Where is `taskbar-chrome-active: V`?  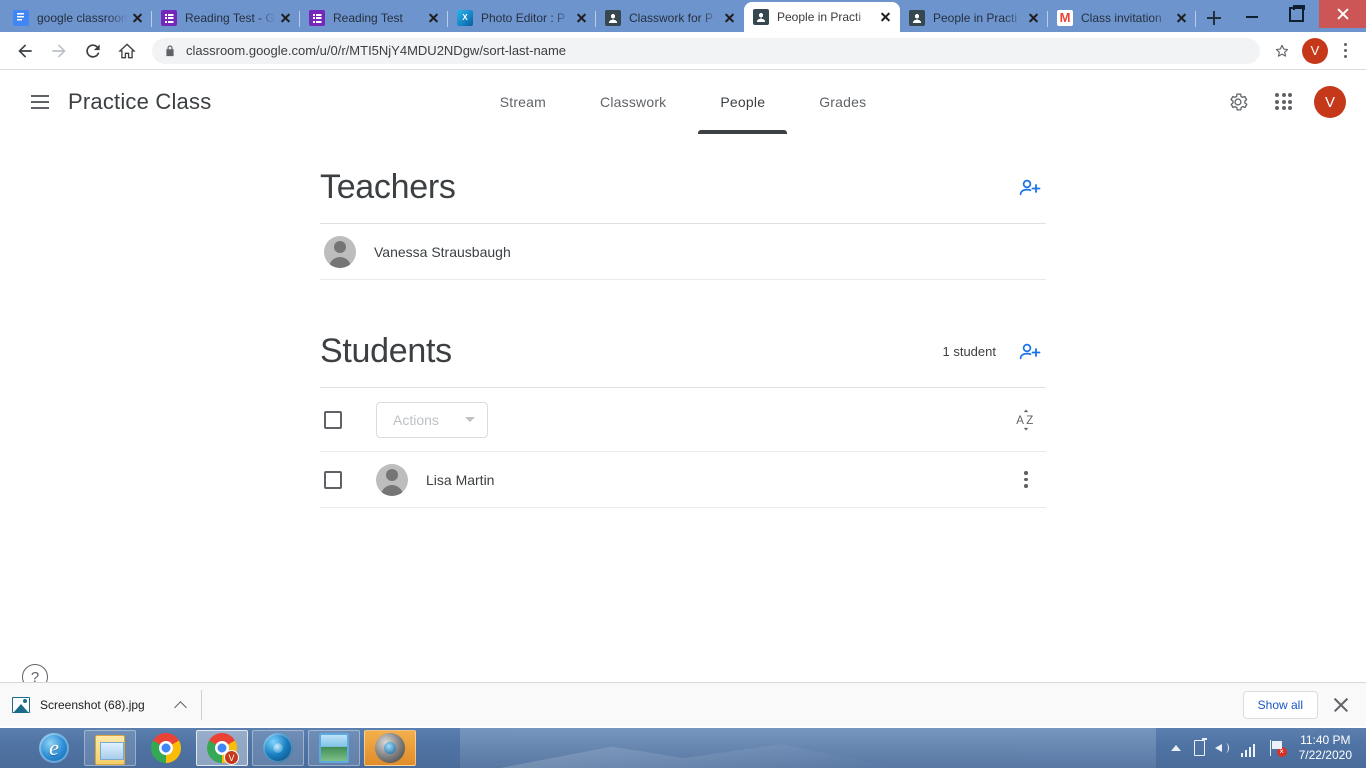
taskbar-chrome-active: V is located at coordinates (222, 748).